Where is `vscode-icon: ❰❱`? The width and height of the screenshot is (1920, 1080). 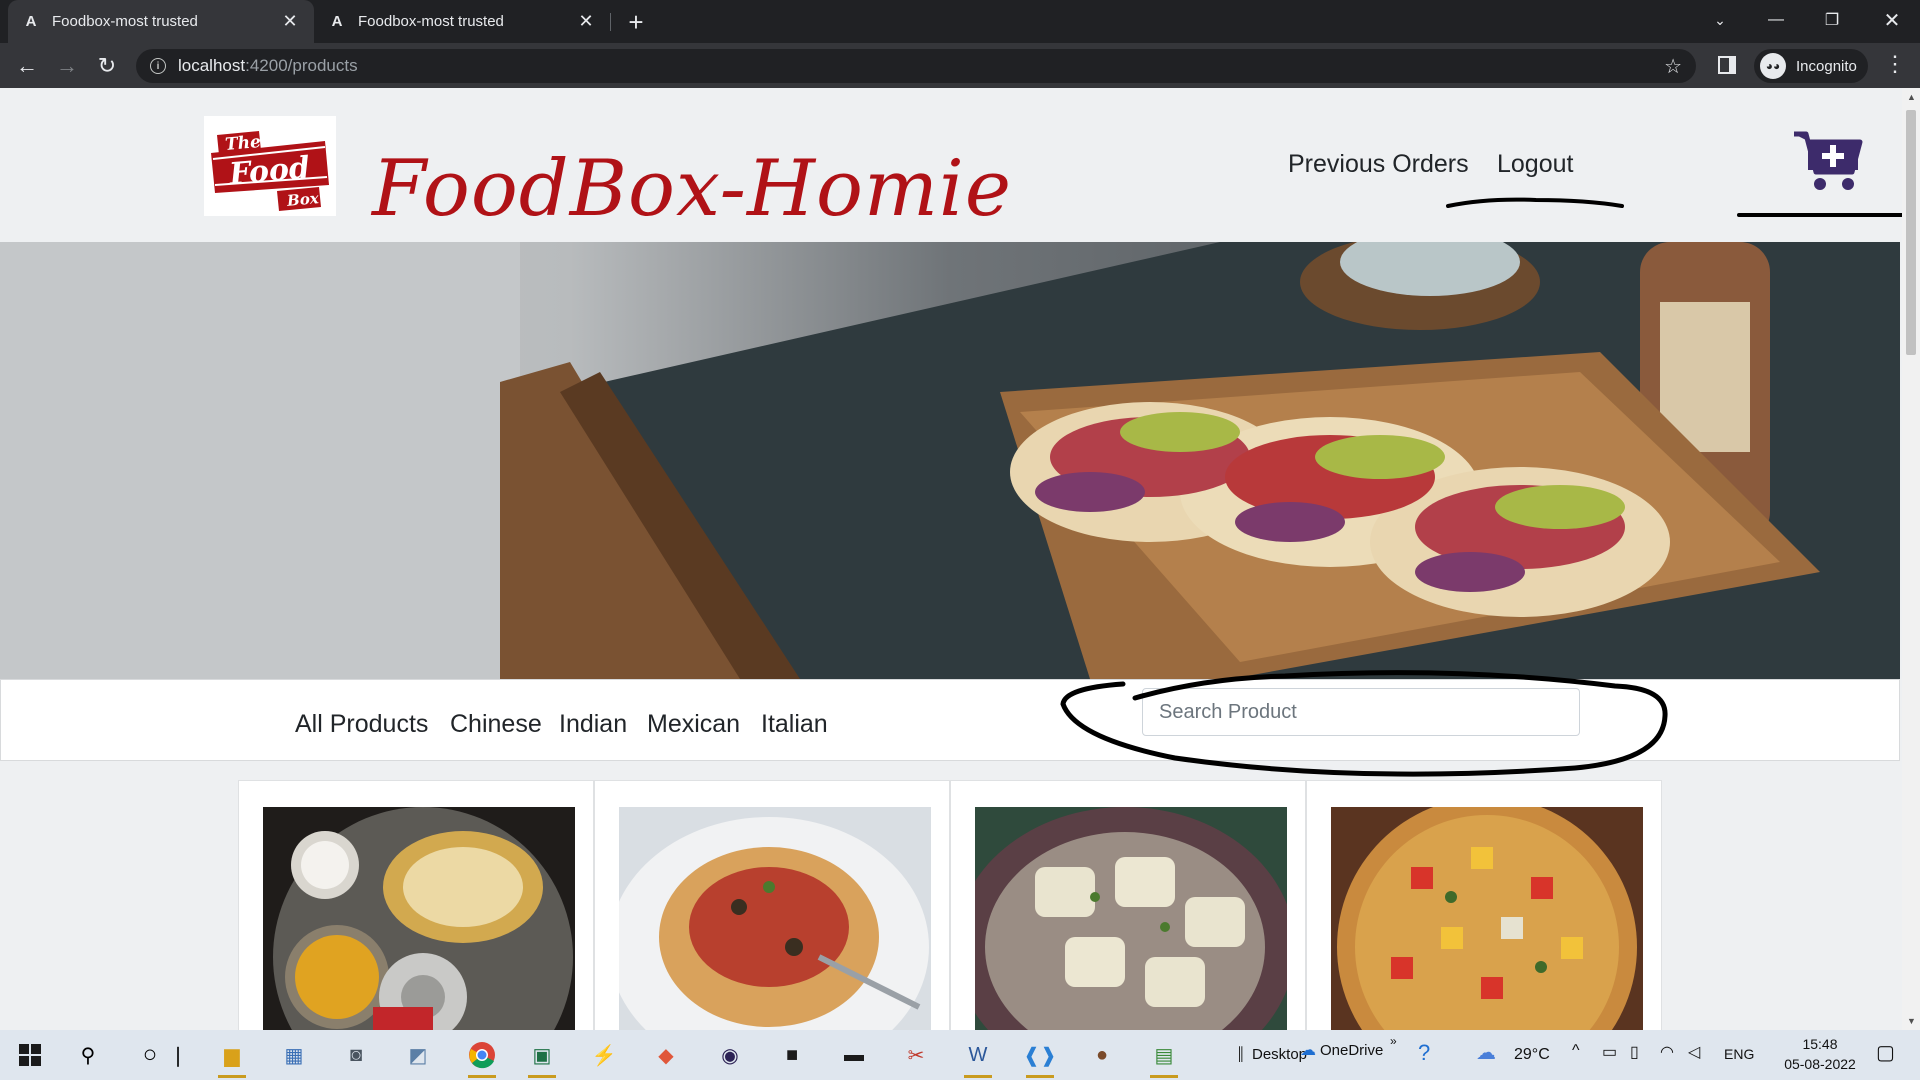
vscode-icon: ❰❱ is located at coordinates (1040, 1058).